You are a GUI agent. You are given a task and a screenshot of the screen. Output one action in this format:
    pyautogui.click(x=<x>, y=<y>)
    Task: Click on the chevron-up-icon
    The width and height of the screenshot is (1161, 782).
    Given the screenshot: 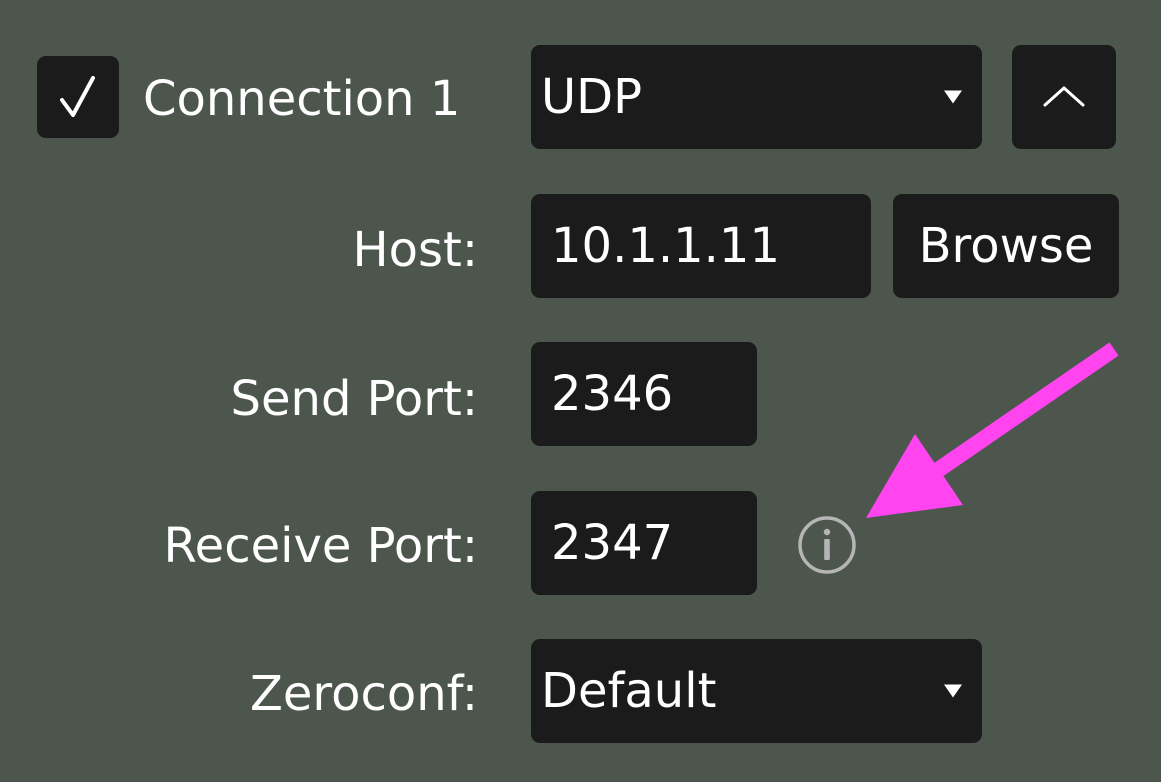 What is the action you would take?
    pyautogui.click(x=1064, y=96)
    